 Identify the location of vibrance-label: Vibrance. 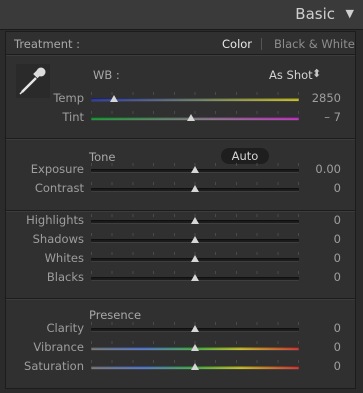
(58, 347).